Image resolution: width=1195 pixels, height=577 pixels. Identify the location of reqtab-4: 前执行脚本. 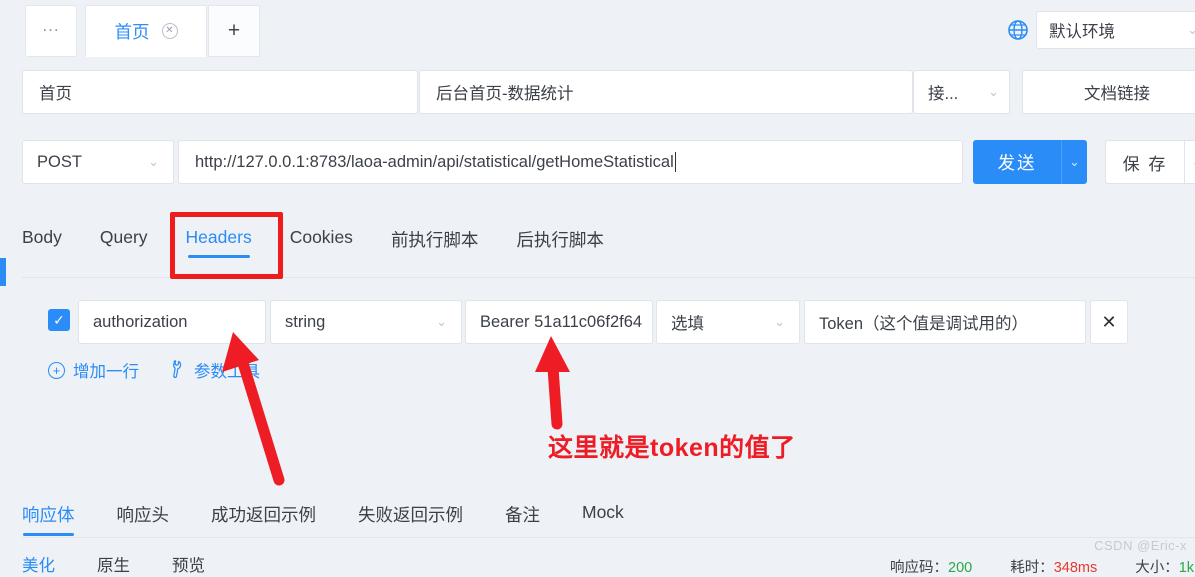
(435, 238).